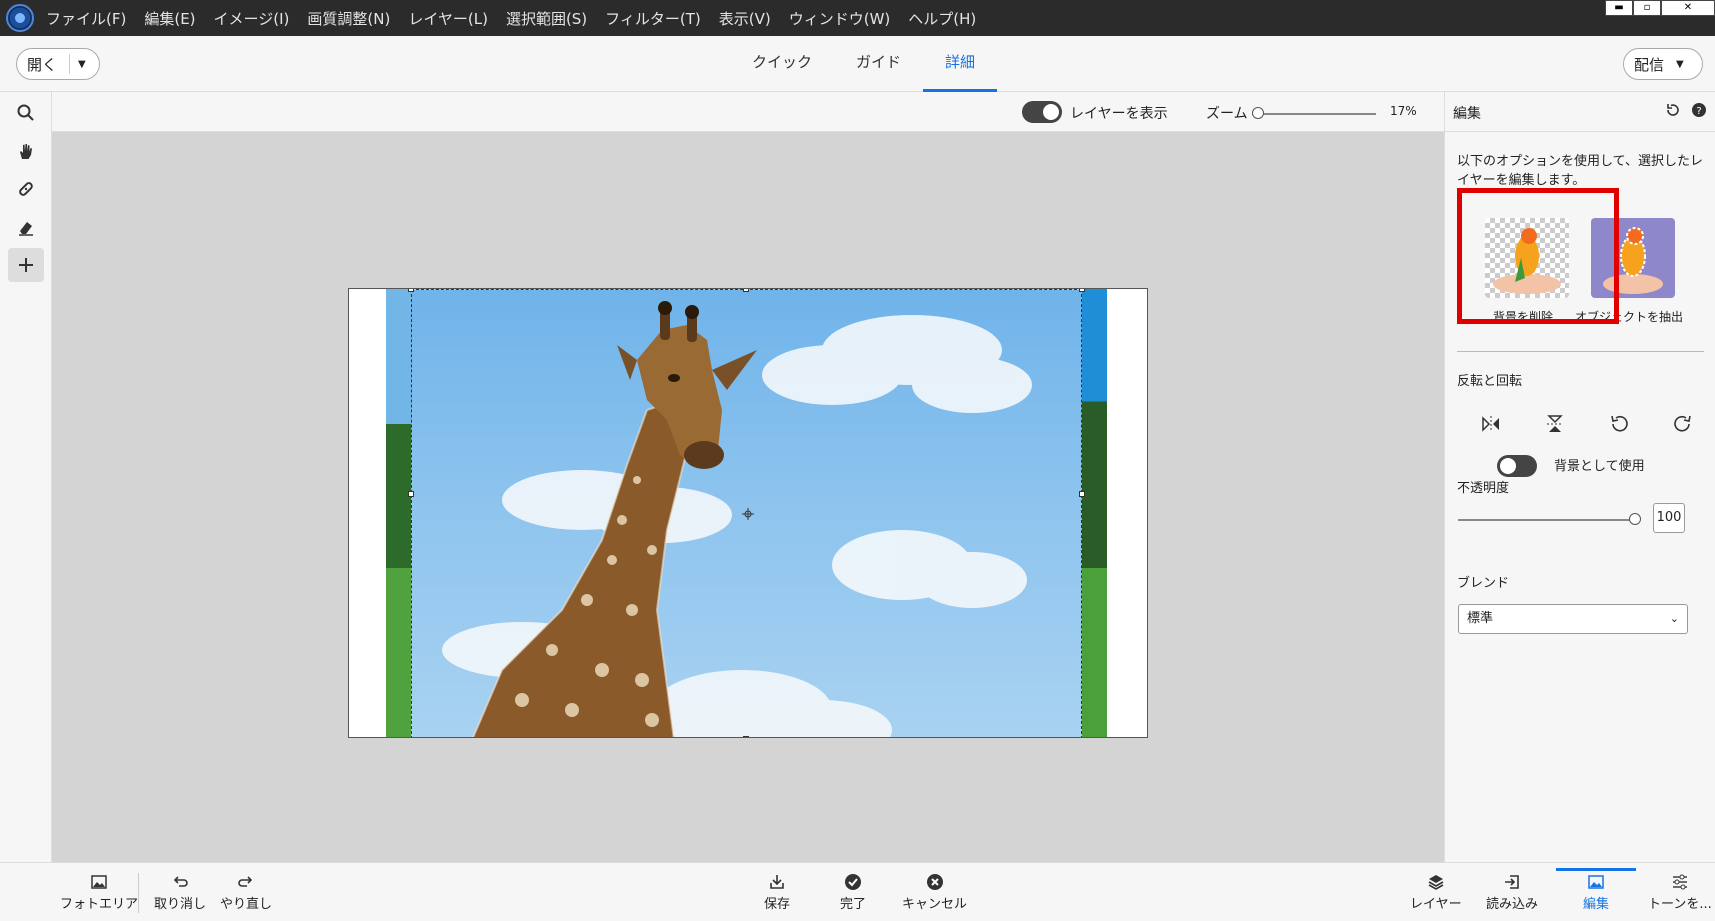  I want to click on menu-view: 表示(V), so click(745, 18).